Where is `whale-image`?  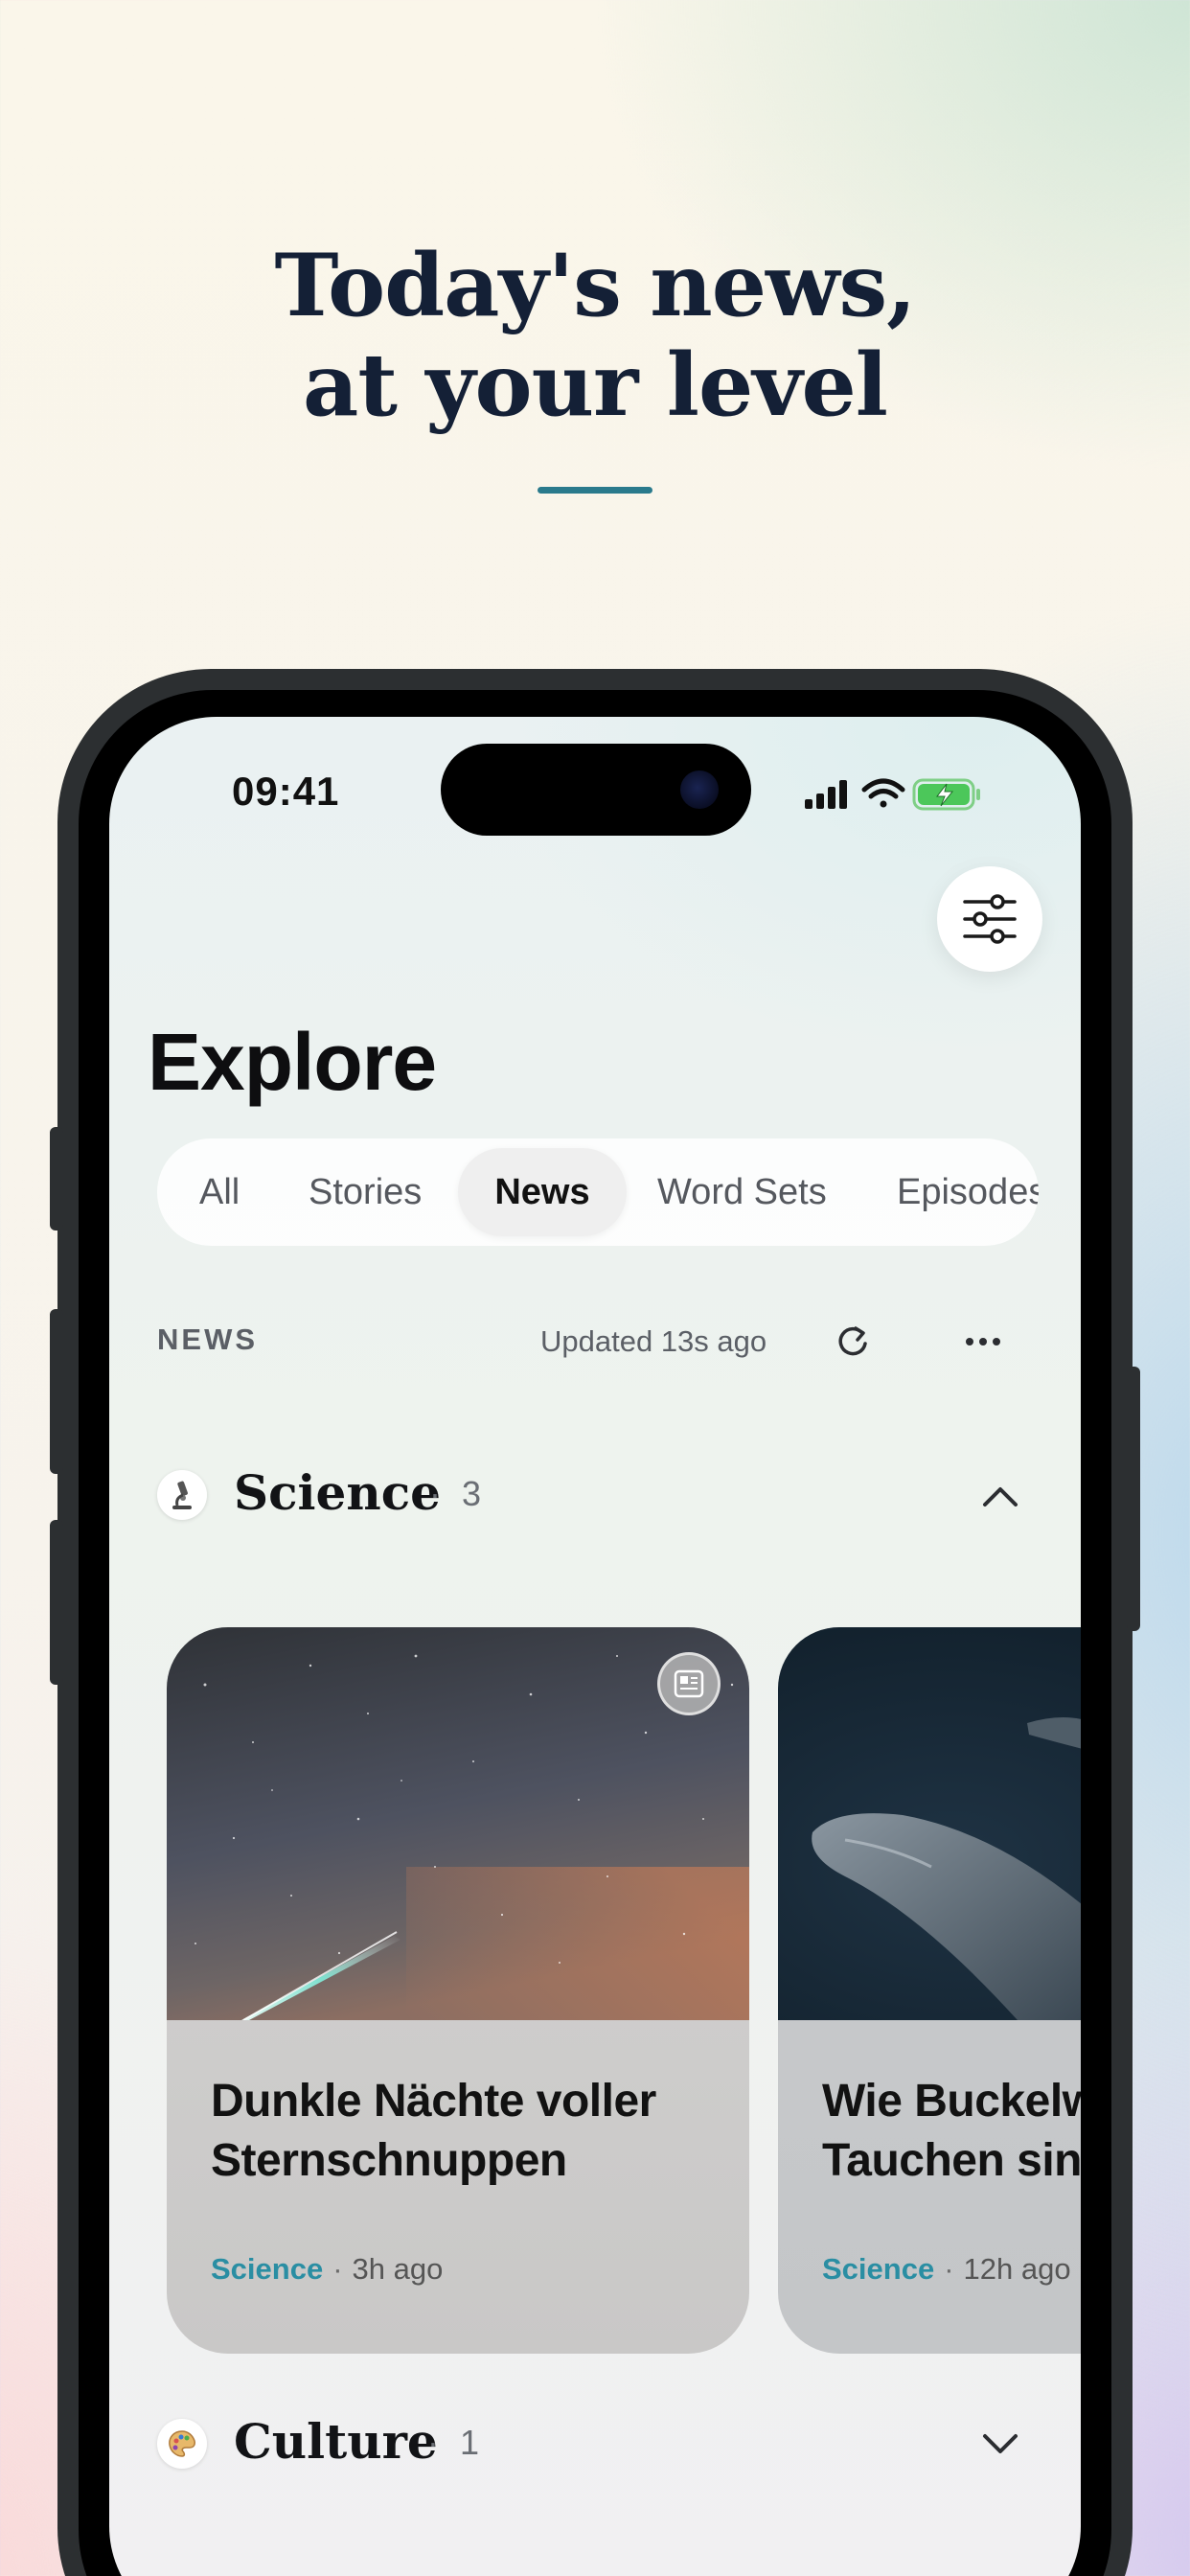 whale-image is located at coordinates (930, 1823).